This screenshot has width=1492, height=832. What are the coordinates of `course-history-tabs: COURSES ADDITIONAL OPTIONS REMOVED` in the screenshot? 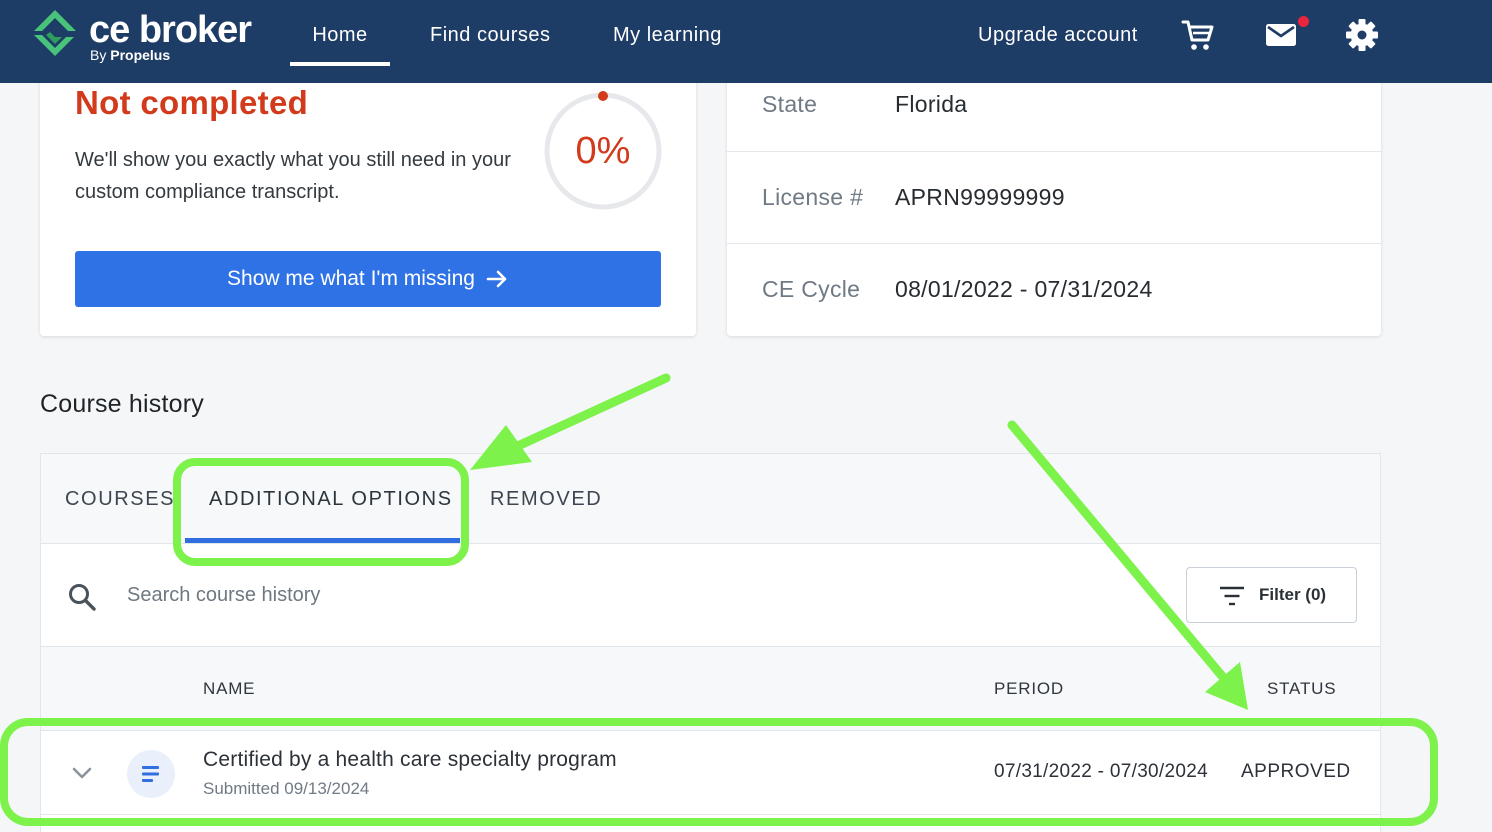 It's located at (710, 499).